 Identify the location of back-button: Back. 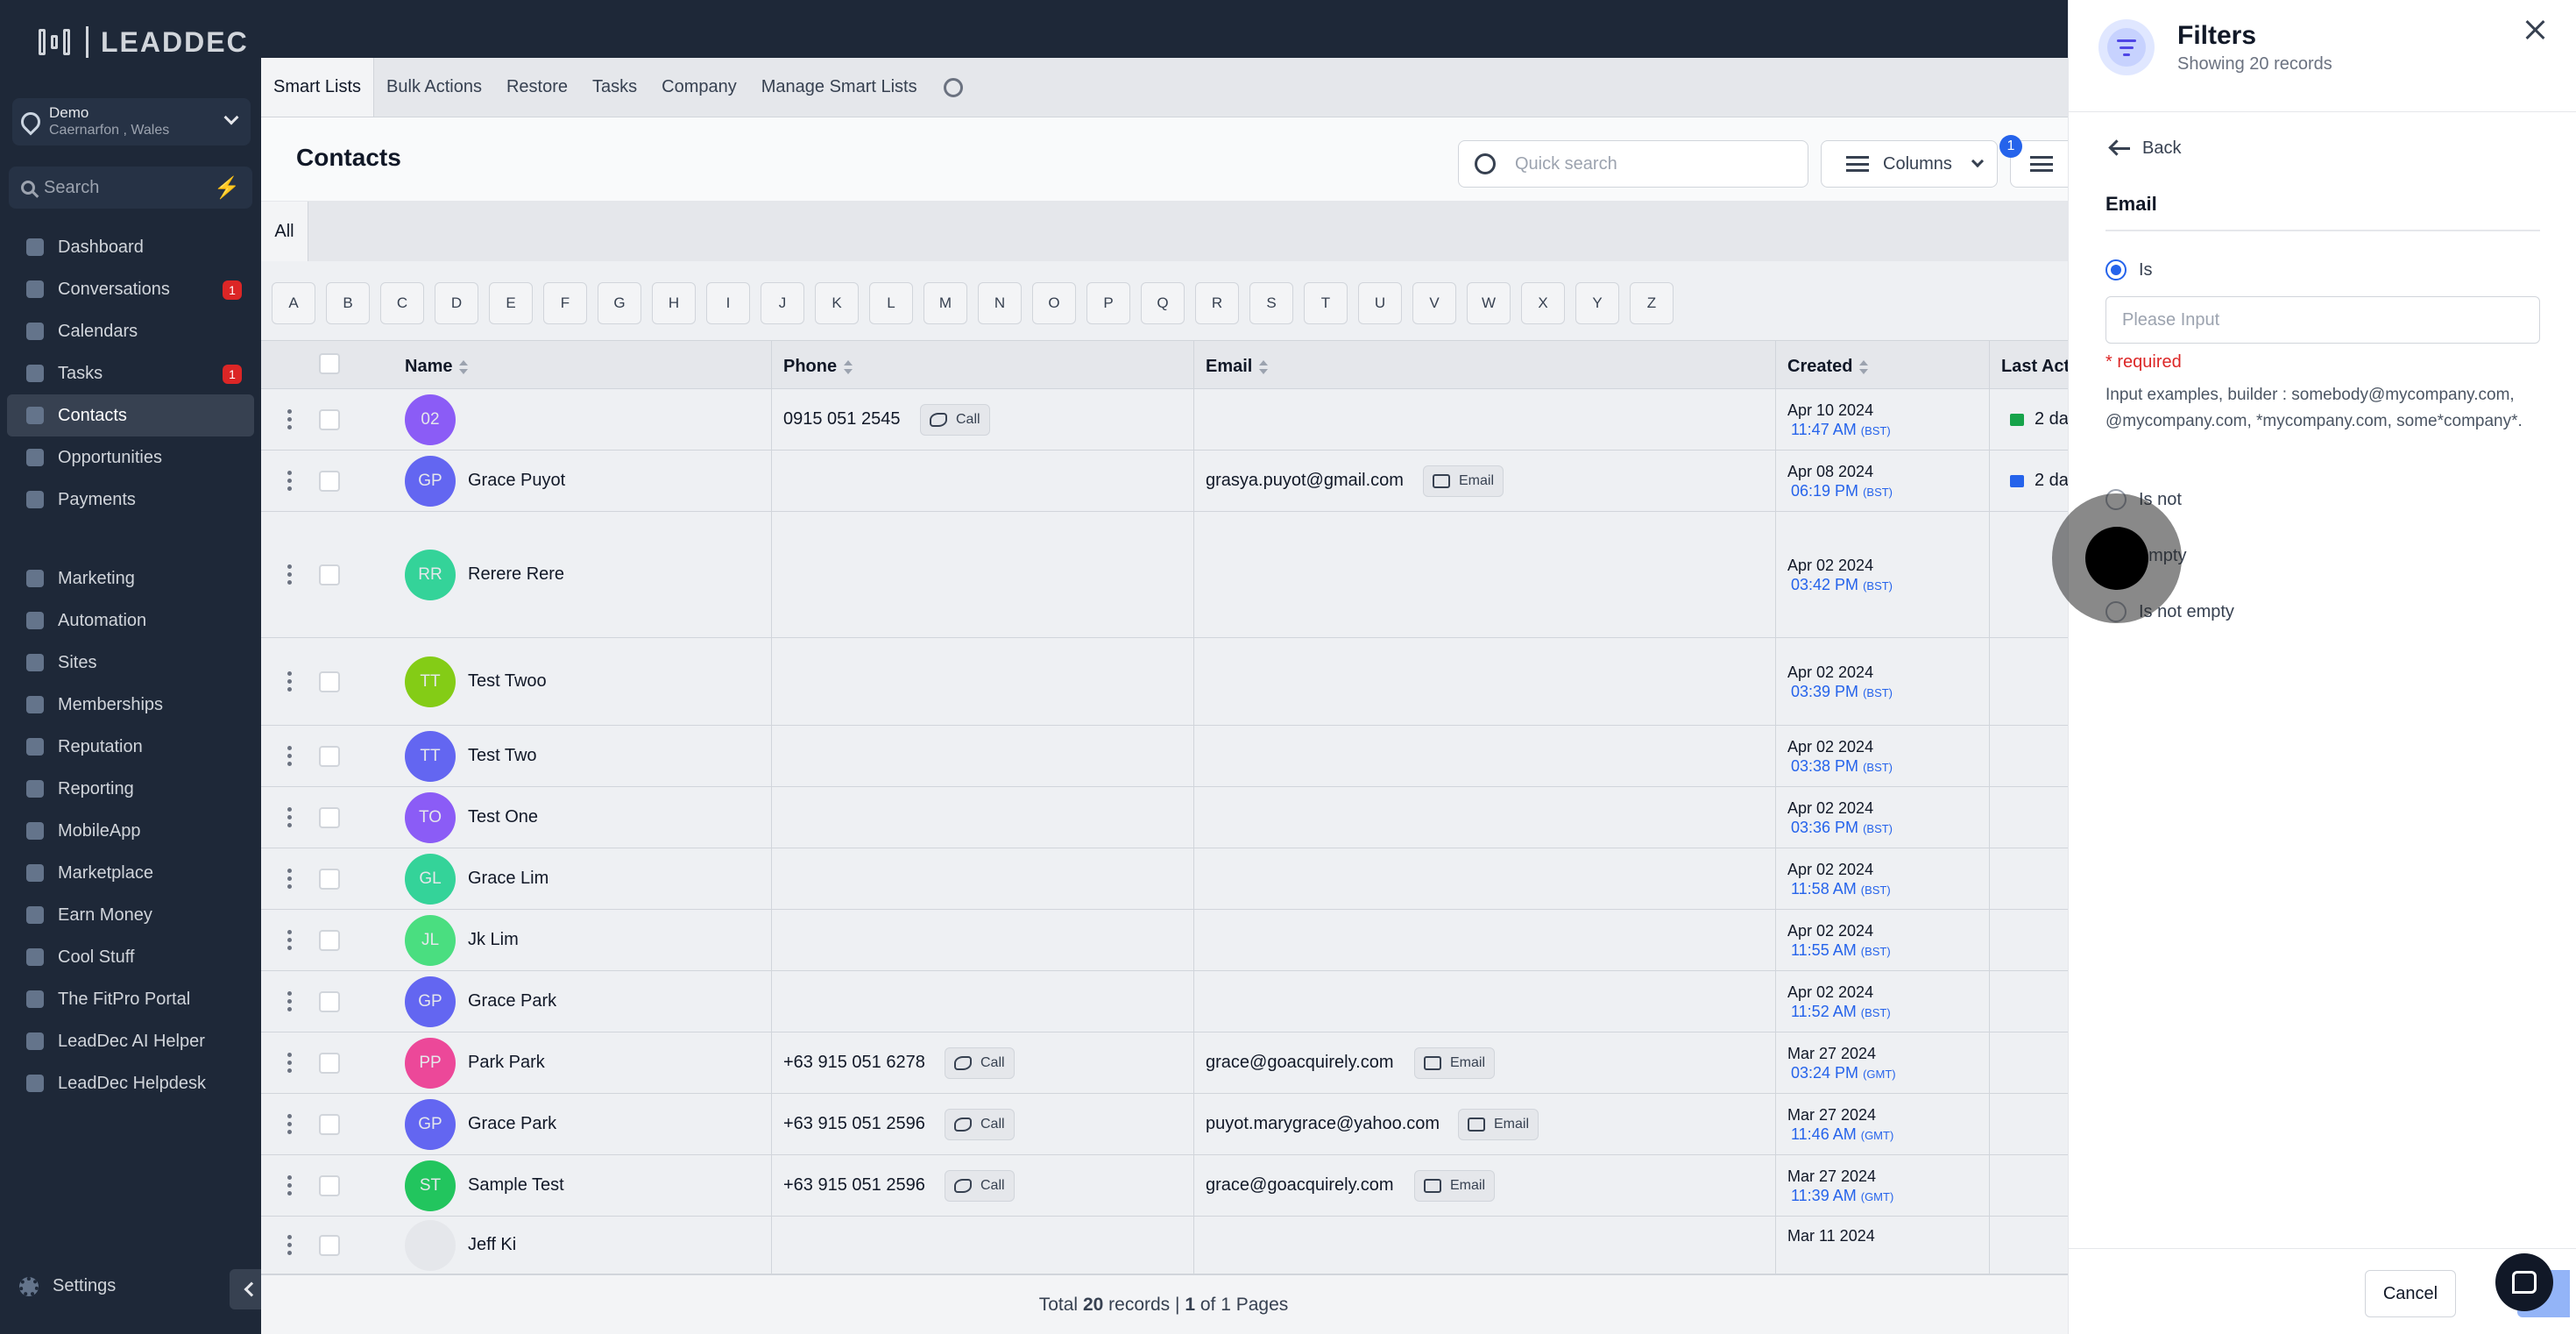
(2146, 148).